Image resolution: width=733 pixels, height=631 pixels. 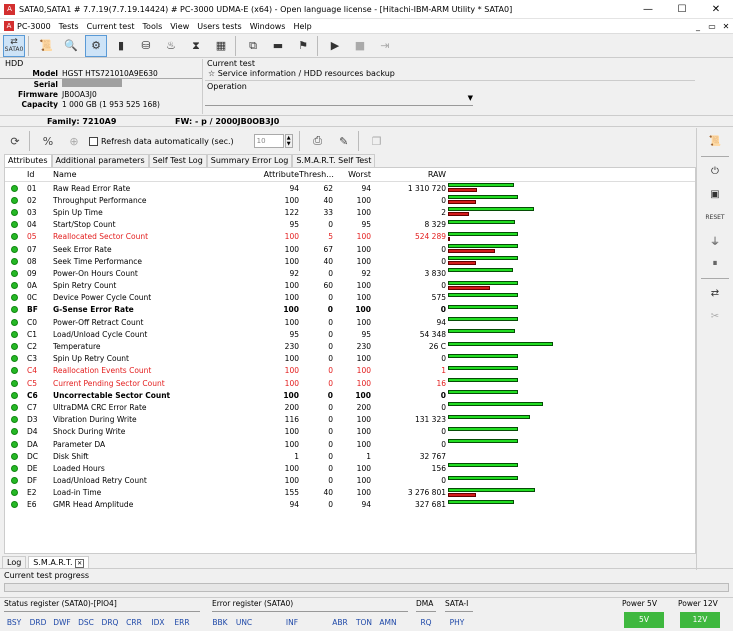 I want to click on table-row: C7 UltraDMA CRC Error Rate 200 0 200 0, so click(x=350, y=407).